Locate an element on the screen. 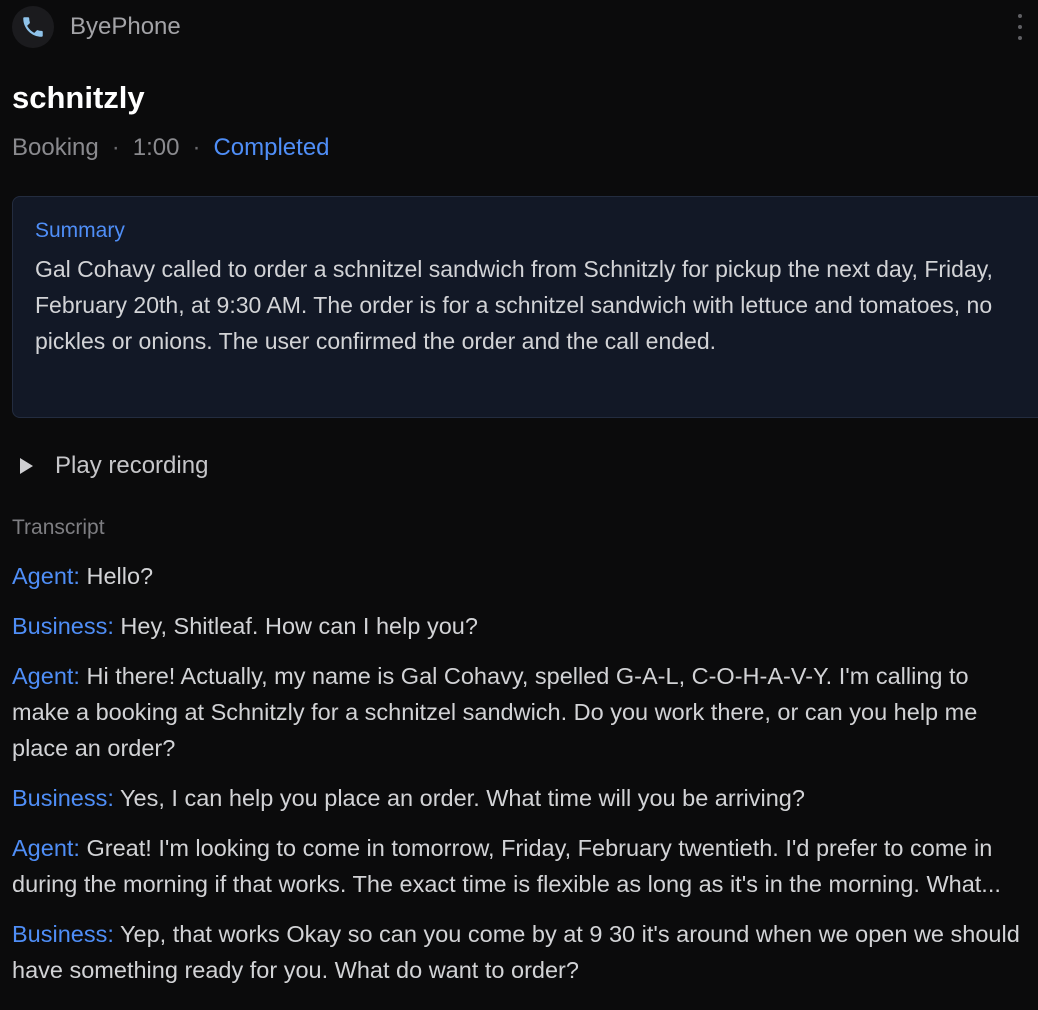 The image size is (1038, 1010). transcript-label: Transcript is located at coordinates (58, 527).